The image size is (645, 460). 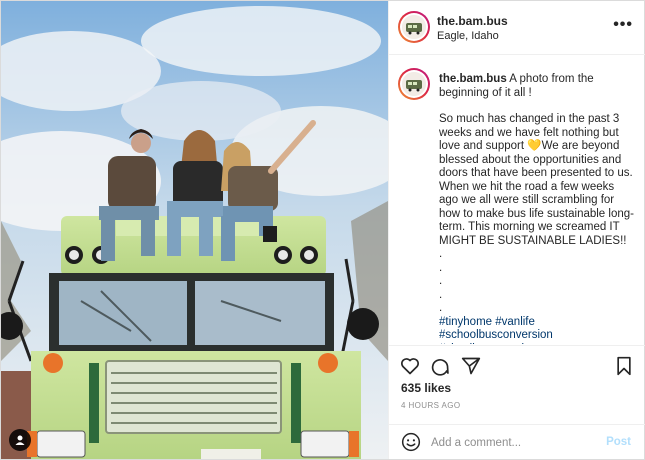 I want to click on caption-avatar, so click(x=414, y=84).